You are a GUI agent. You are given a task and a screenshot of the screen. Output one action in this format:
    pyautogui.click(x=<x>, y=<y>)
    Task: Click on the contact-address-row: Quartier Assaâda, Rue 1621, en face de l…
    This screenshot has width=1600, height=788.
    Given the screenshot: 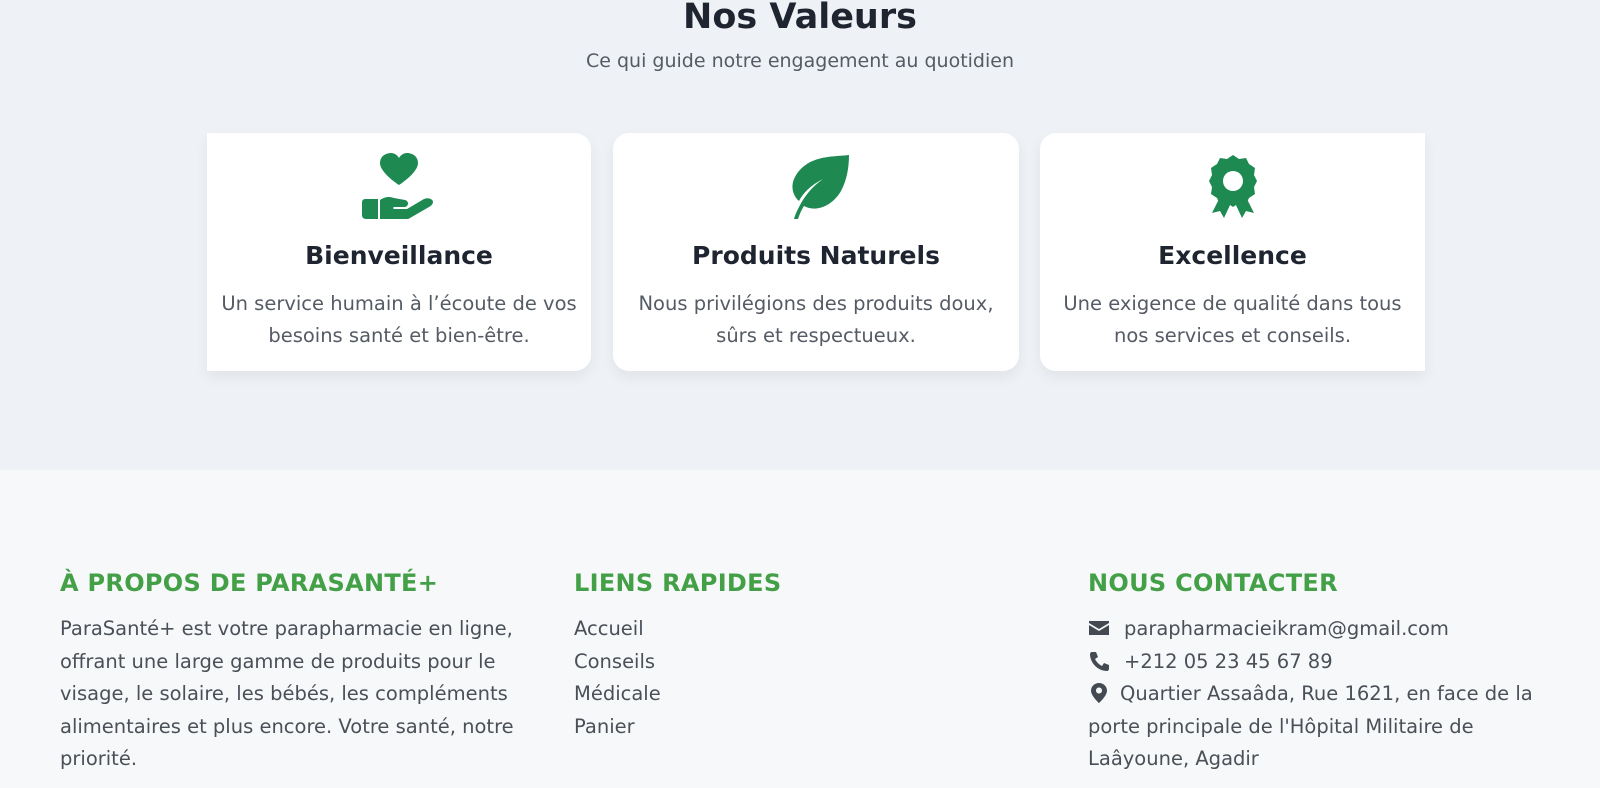 What is the action you would take?
    pyautogui.click(x=1328, y=727)
    